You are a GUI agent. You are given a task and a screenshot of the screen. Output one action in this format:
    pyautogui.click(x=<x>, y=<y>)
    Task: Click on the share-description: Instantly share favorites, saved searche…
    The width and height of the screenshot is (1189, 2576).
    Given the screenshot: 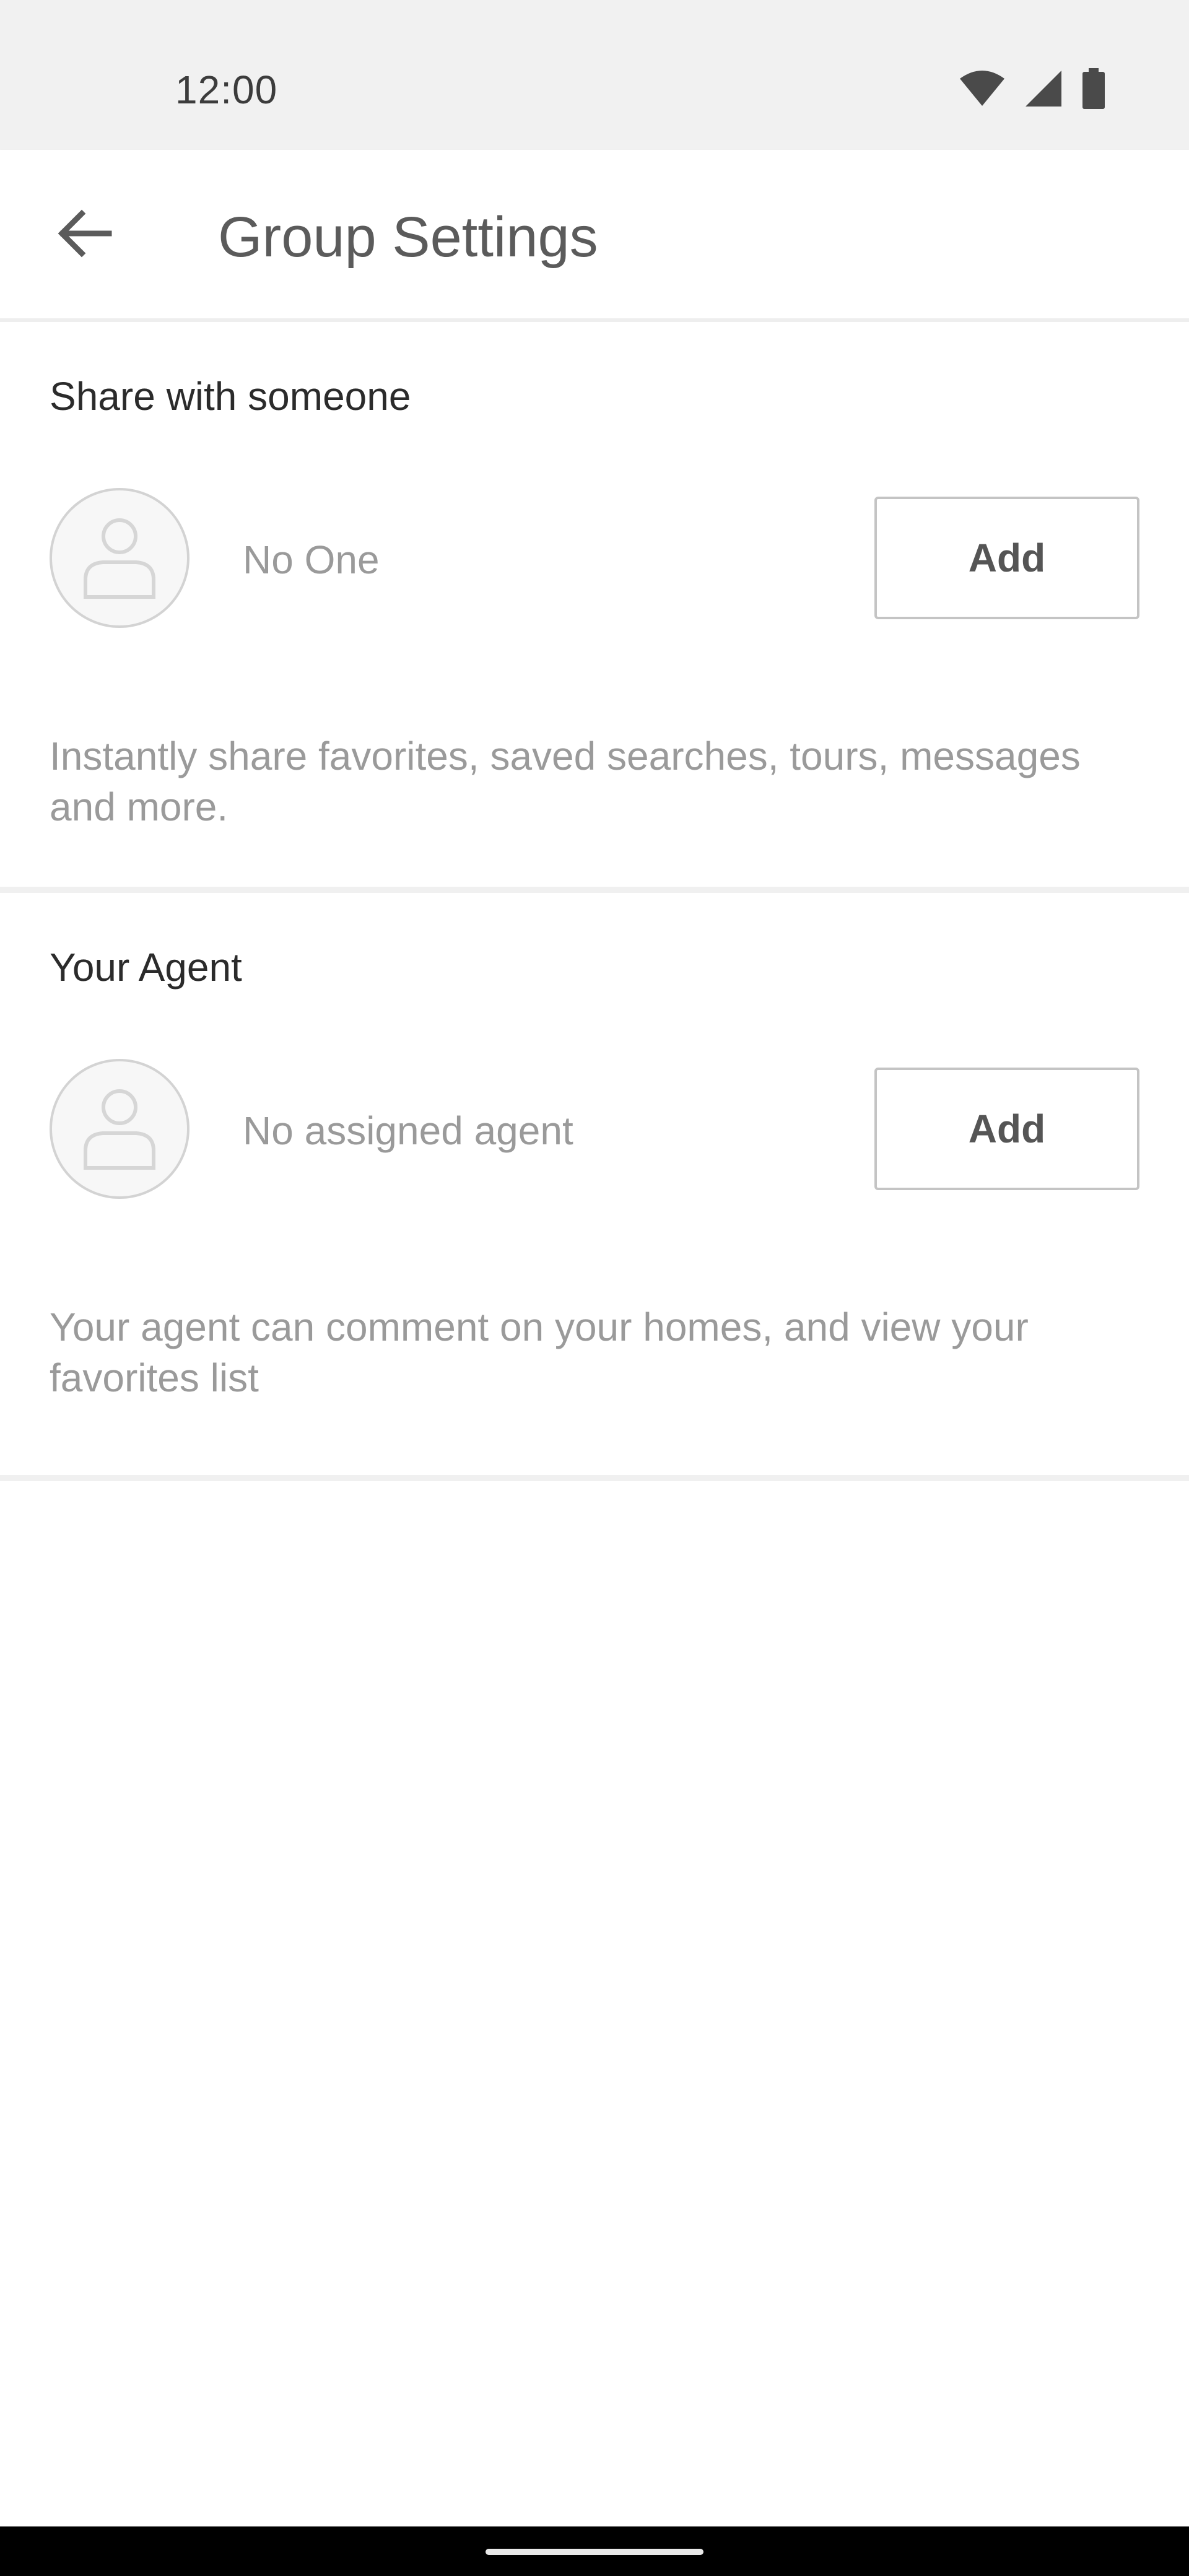 What is the action you would take?
    pyautogui.click(x=565, y=781)
    